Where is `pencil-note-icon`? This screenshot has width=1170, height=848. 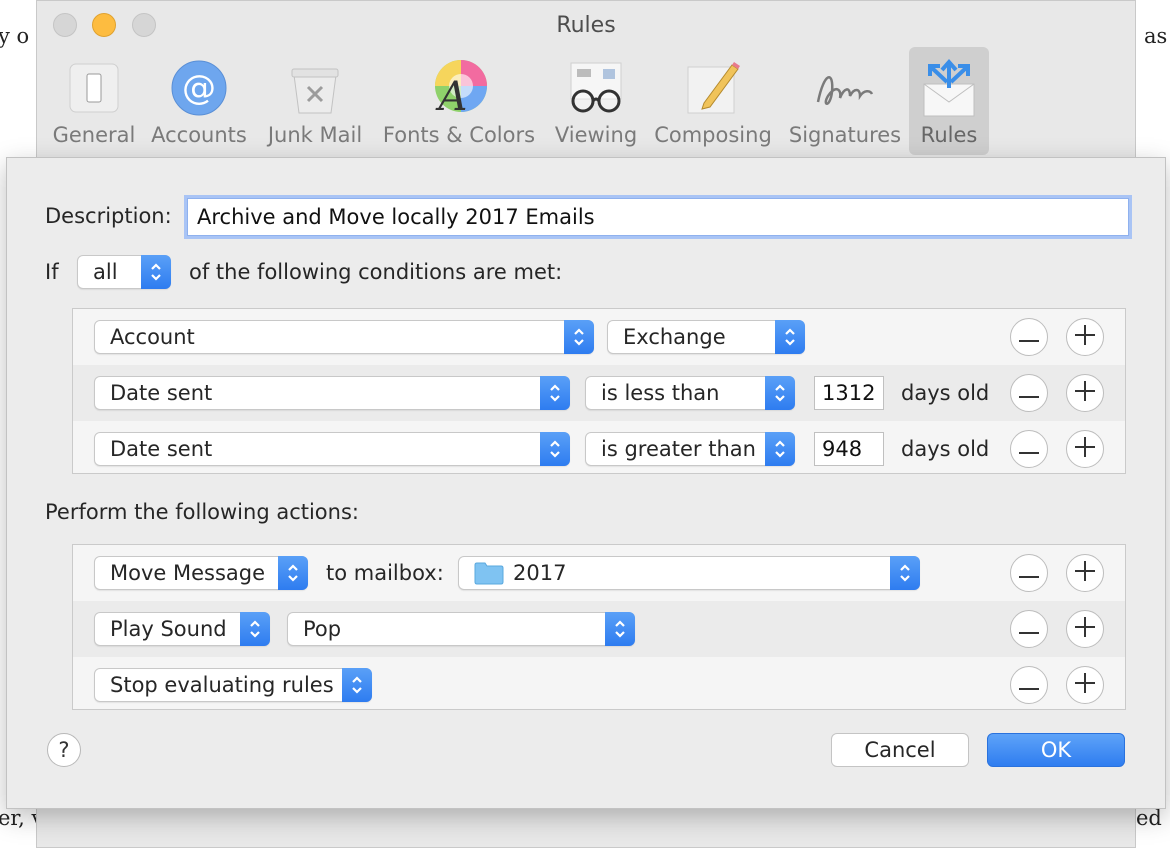
pencil-note-icon is located at coordinates (713, 88).